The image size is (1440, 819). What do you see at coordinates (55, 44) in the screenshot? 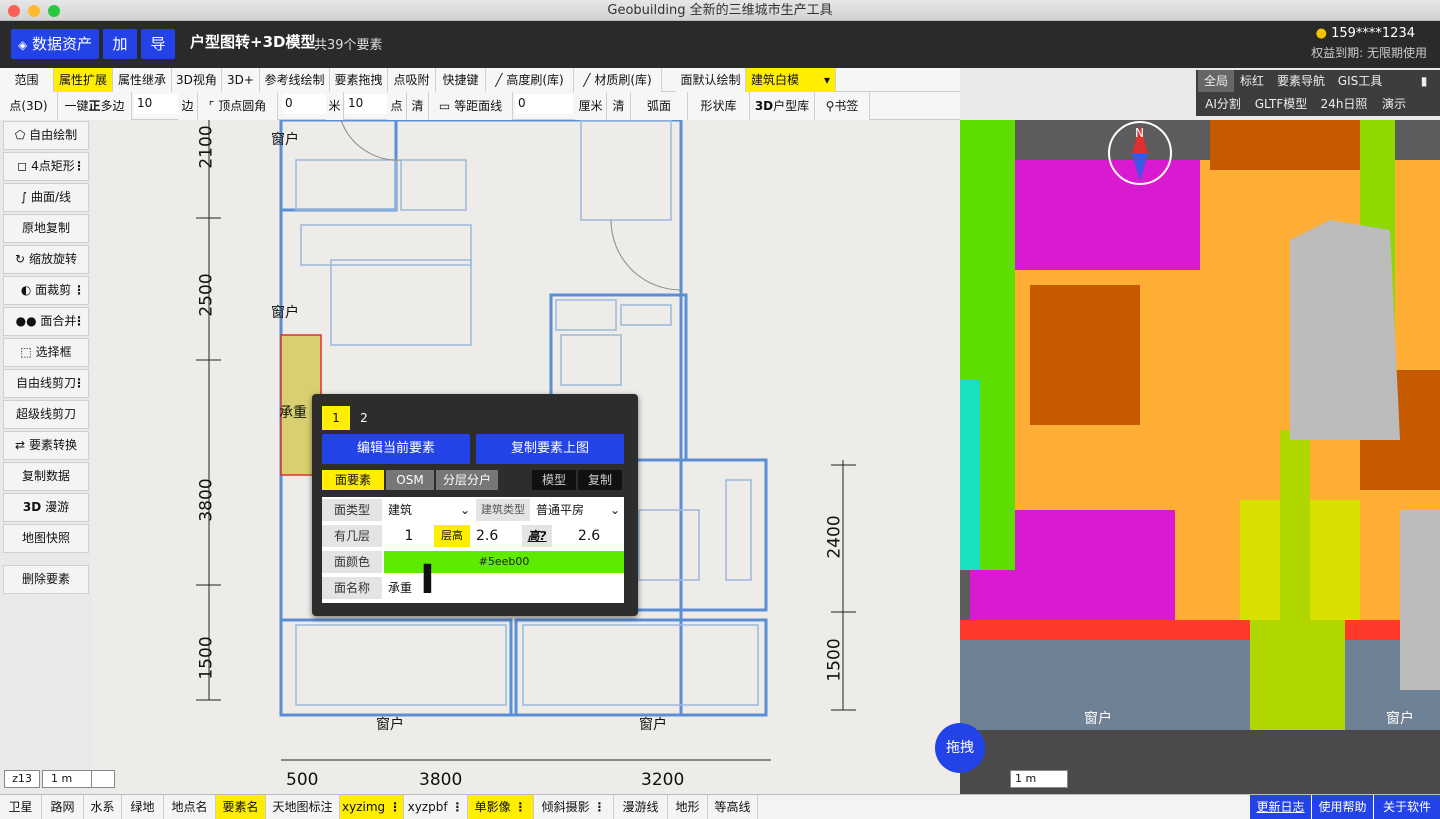
I see `data-assets-button: ◈ 数据资产` at bounding box center [55, 44].